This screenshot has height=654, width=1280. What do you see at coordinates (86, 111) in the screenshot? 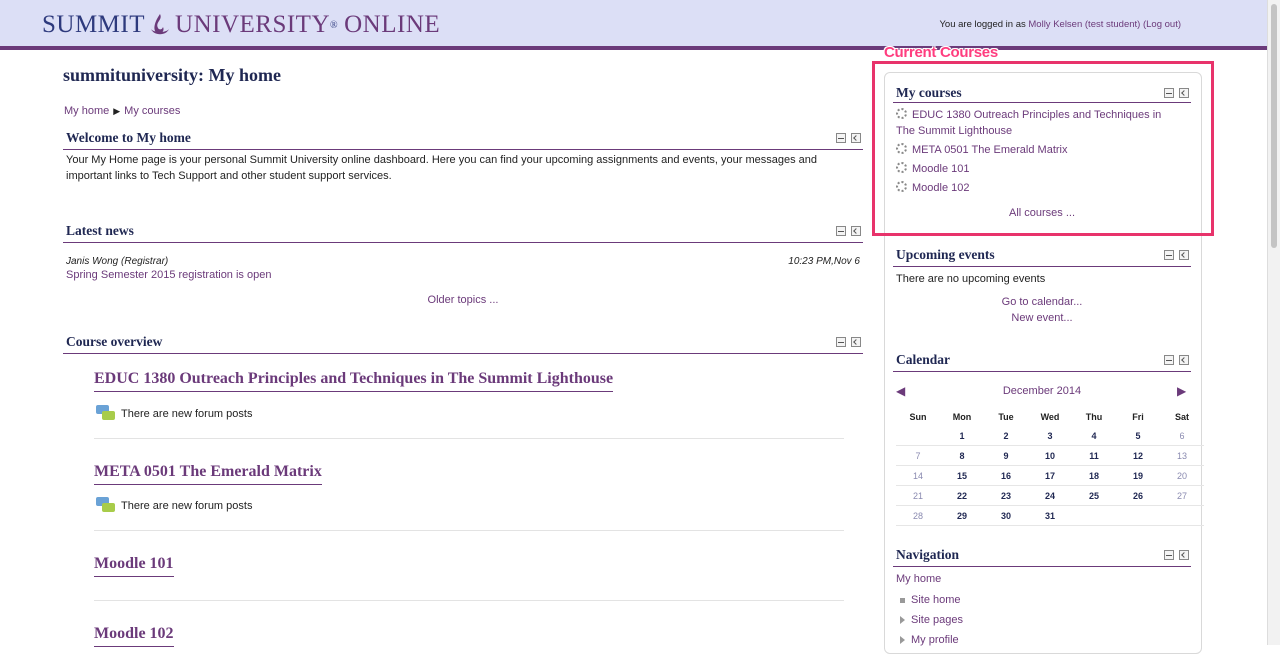
I see `breadcrumb-my-home: My home` at bounding box center [86, 111].